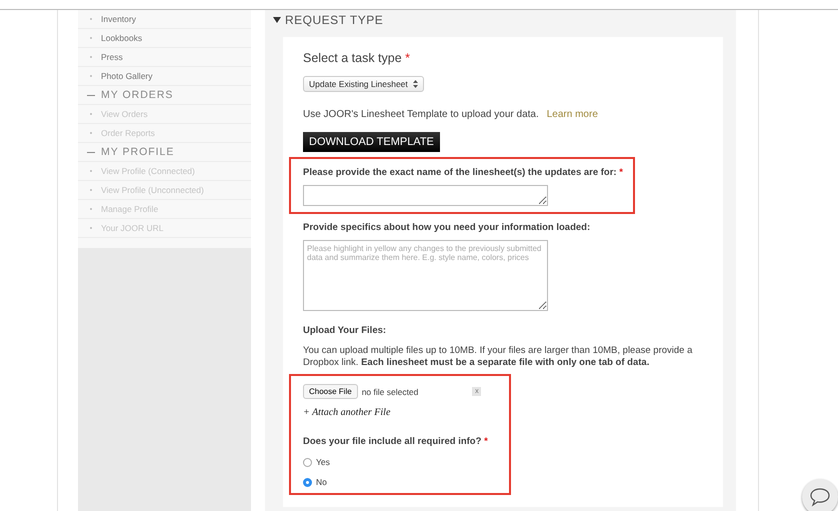 Image resolution: width=838 pixels, height=511 pixels. Describe the element at coordinates (345, 330) in the screenshot. I see `section-title: Upload Your Files:` at that location.